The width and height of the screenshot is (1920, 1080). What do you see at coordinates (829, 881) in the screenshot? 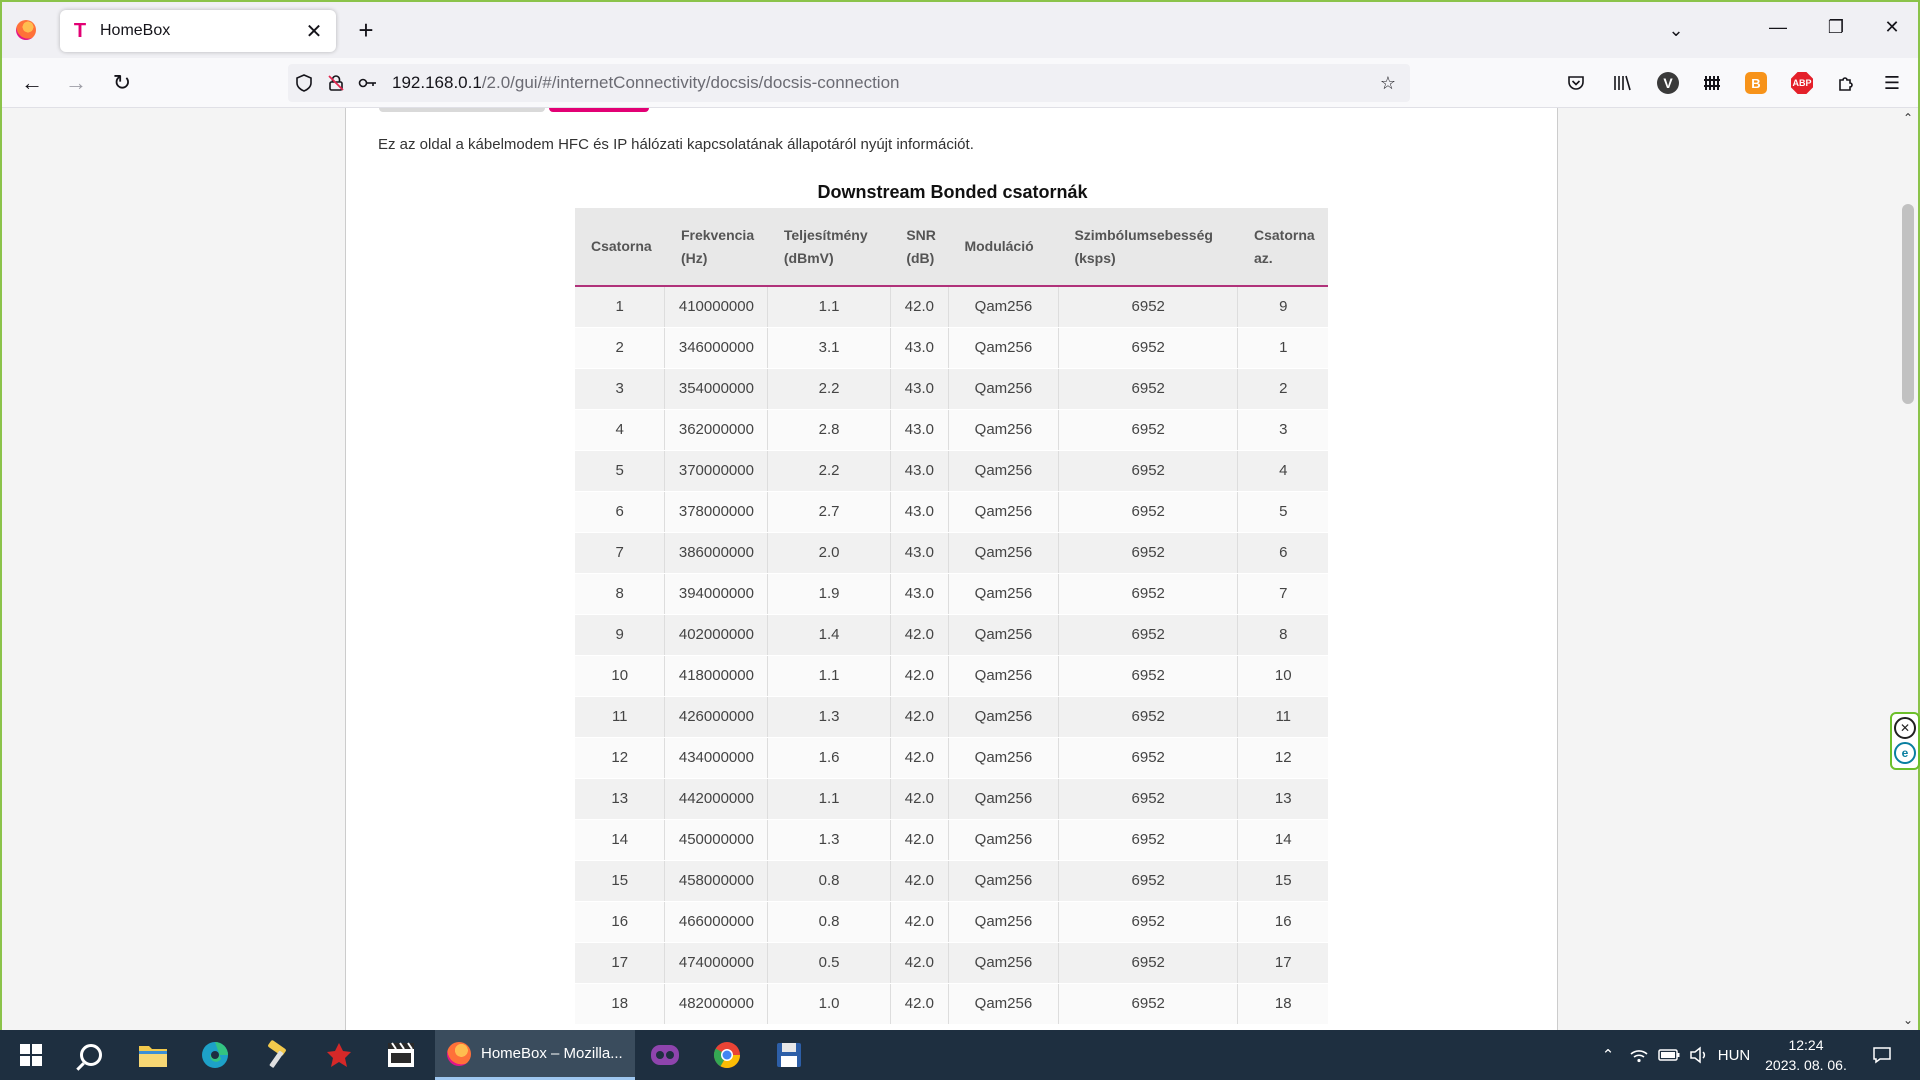
I see `table-cell: 0.8` at bounding box center [829, 881].